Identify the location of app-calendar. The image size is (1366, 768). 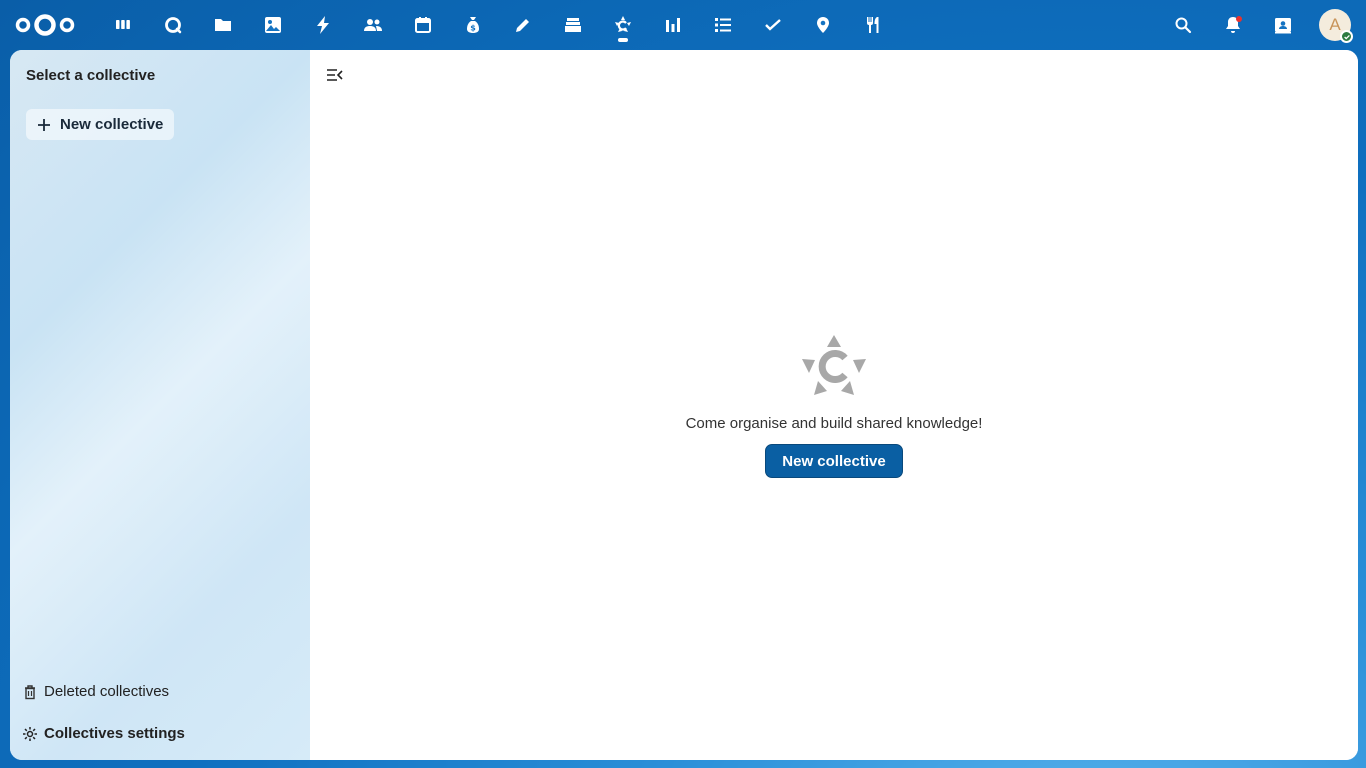
(423, 25).